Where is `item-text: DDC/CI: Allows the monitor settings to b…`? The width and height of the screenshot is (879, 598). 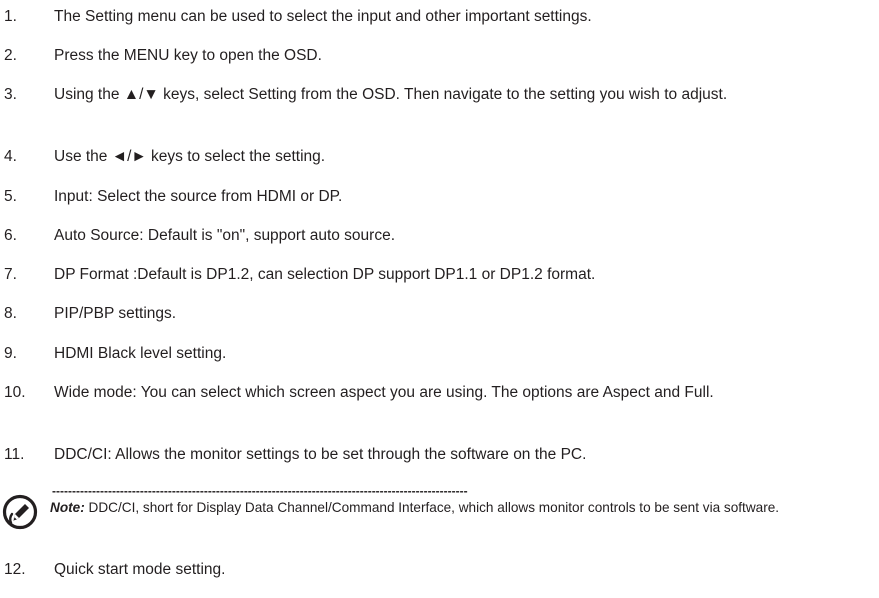 item-text: DDC/CI: Allows the monitor settings to b… is located at coordinates (320, 454).